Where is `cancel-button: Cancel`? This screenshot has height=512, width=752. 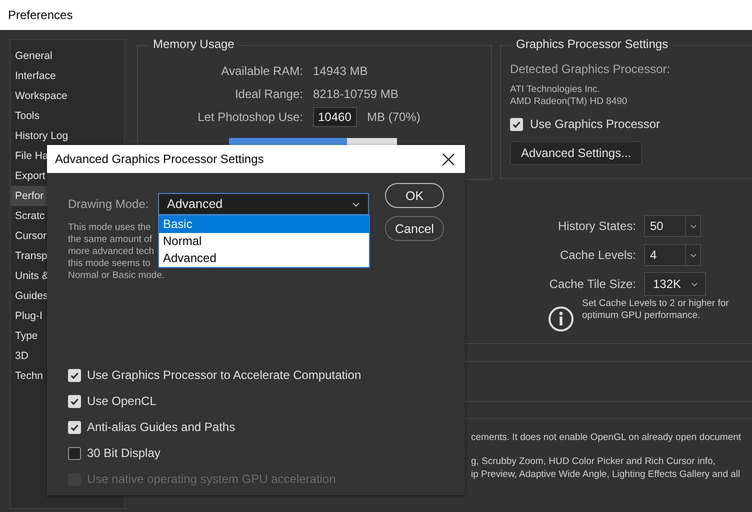
cancel-button: Cancel is located at coordinates (414, 228).